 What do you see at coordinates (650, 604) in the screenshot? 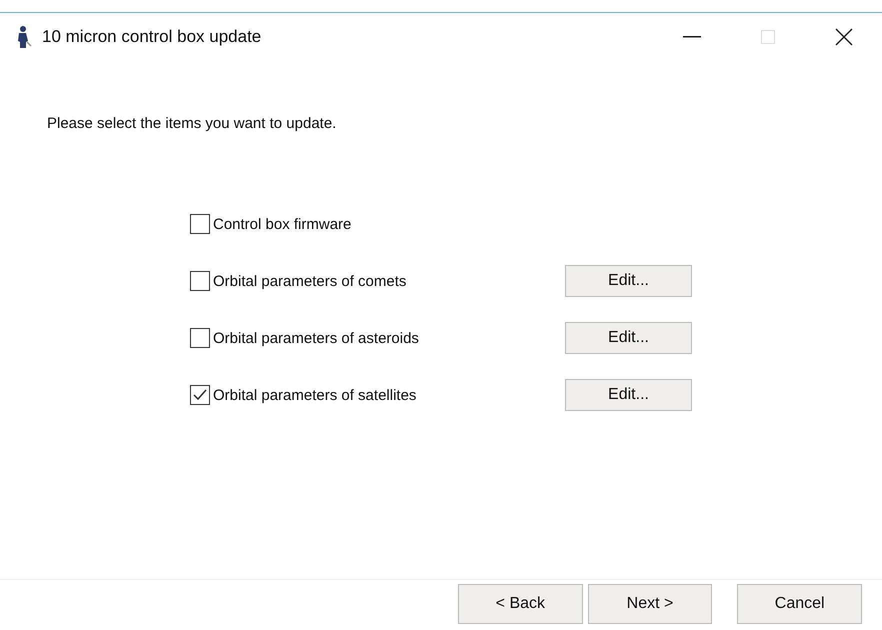
I see `next-button: Next >` at bounding box center [650, 604].